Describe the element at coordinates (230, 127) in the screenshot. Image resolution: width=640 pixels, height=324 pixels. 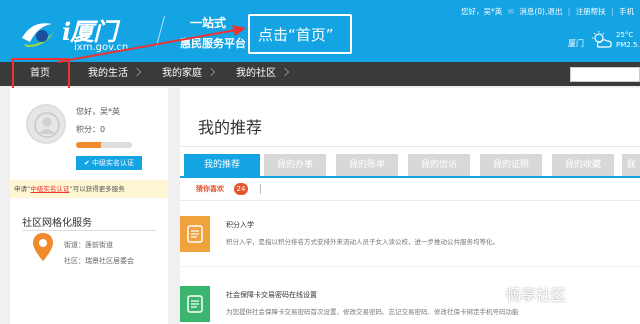
I see `page-title: 我的推荐` at that location.